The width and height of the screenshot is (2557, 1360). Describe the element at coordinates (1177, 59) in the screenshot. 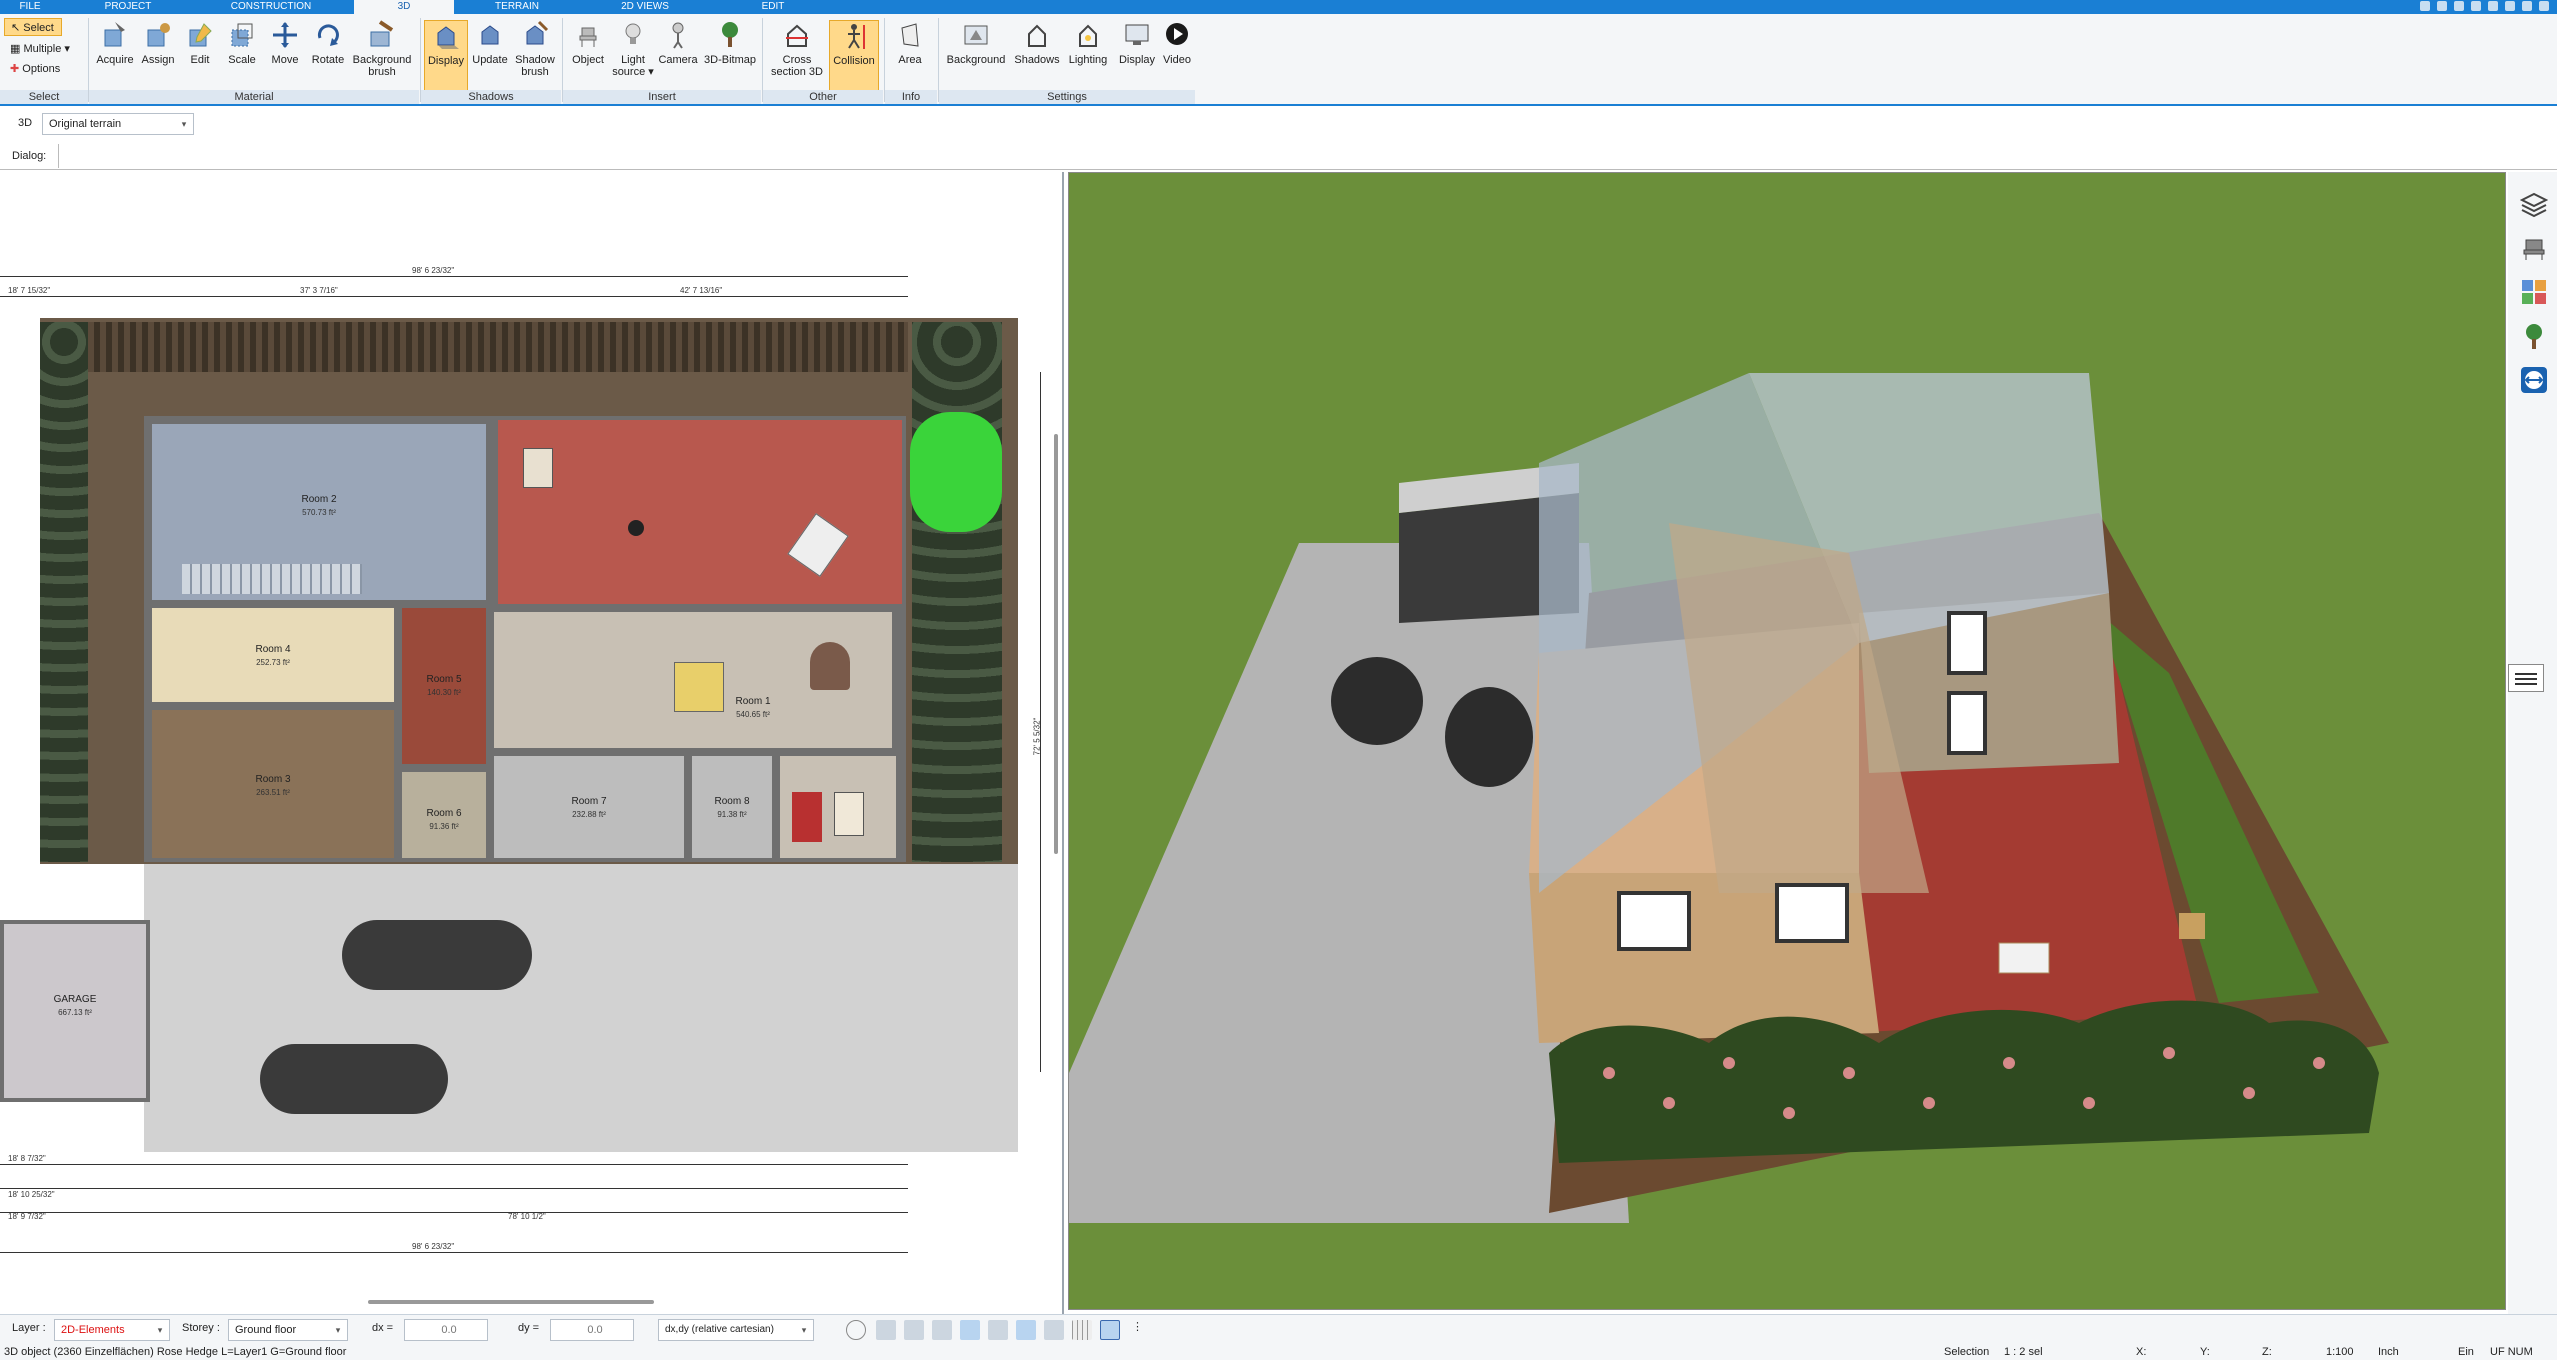

I see `video-button: Video` at that location.